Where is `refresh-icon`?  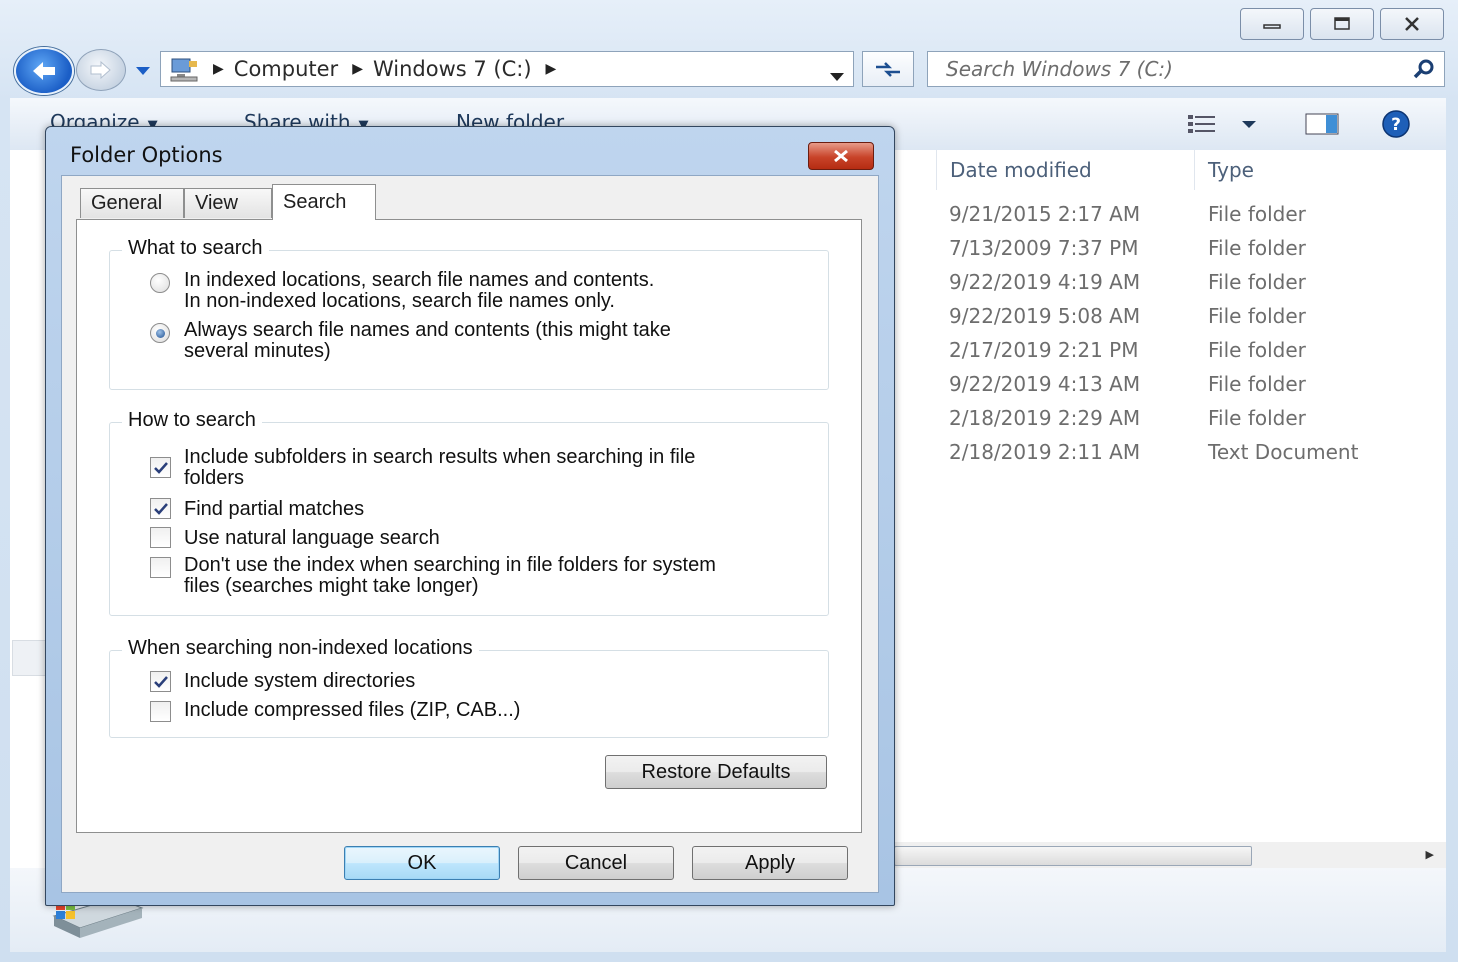
refresh-icon is located at coordinates (888, 69).